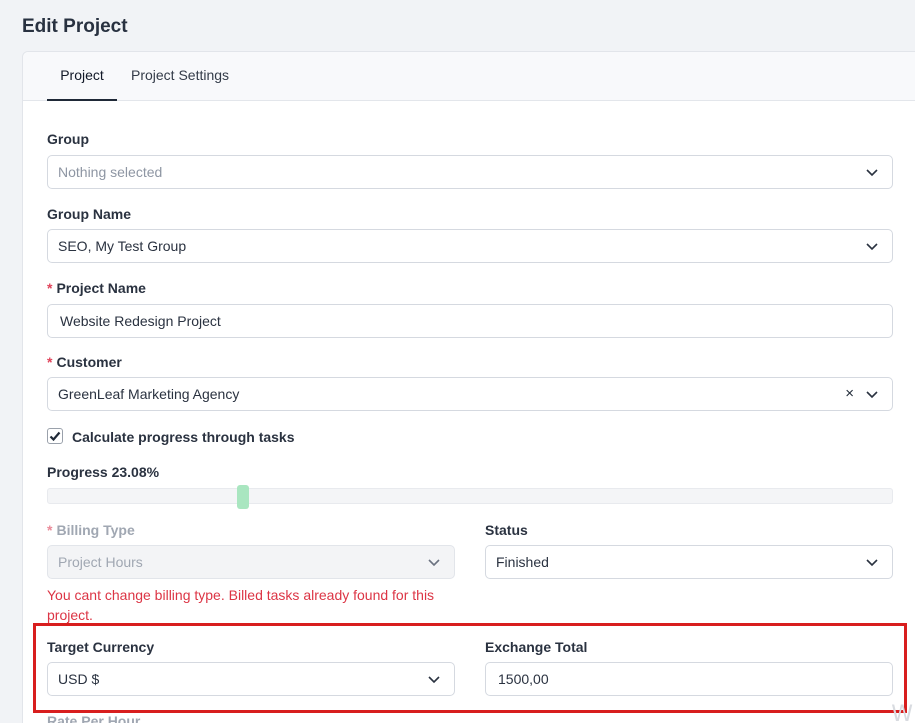  What do you see at coordinates (110, 172) in the screenshot?
I see `group-placeholder: Nothing selected` at bounding box center [110, 172].